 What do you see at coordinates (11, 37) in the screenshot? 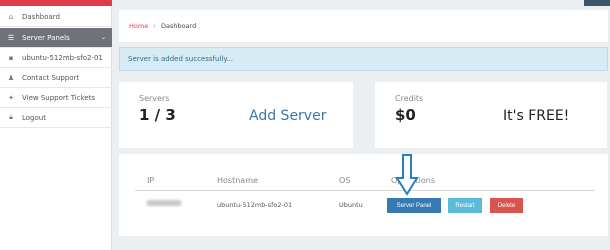
I see `list-icon: ☰` at bounding box center [11, 37].